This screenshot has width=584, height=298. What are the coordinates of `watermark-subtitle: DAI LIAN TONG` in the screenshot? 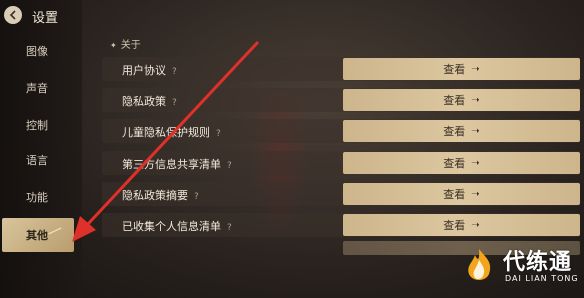 It's located at (542, 278).